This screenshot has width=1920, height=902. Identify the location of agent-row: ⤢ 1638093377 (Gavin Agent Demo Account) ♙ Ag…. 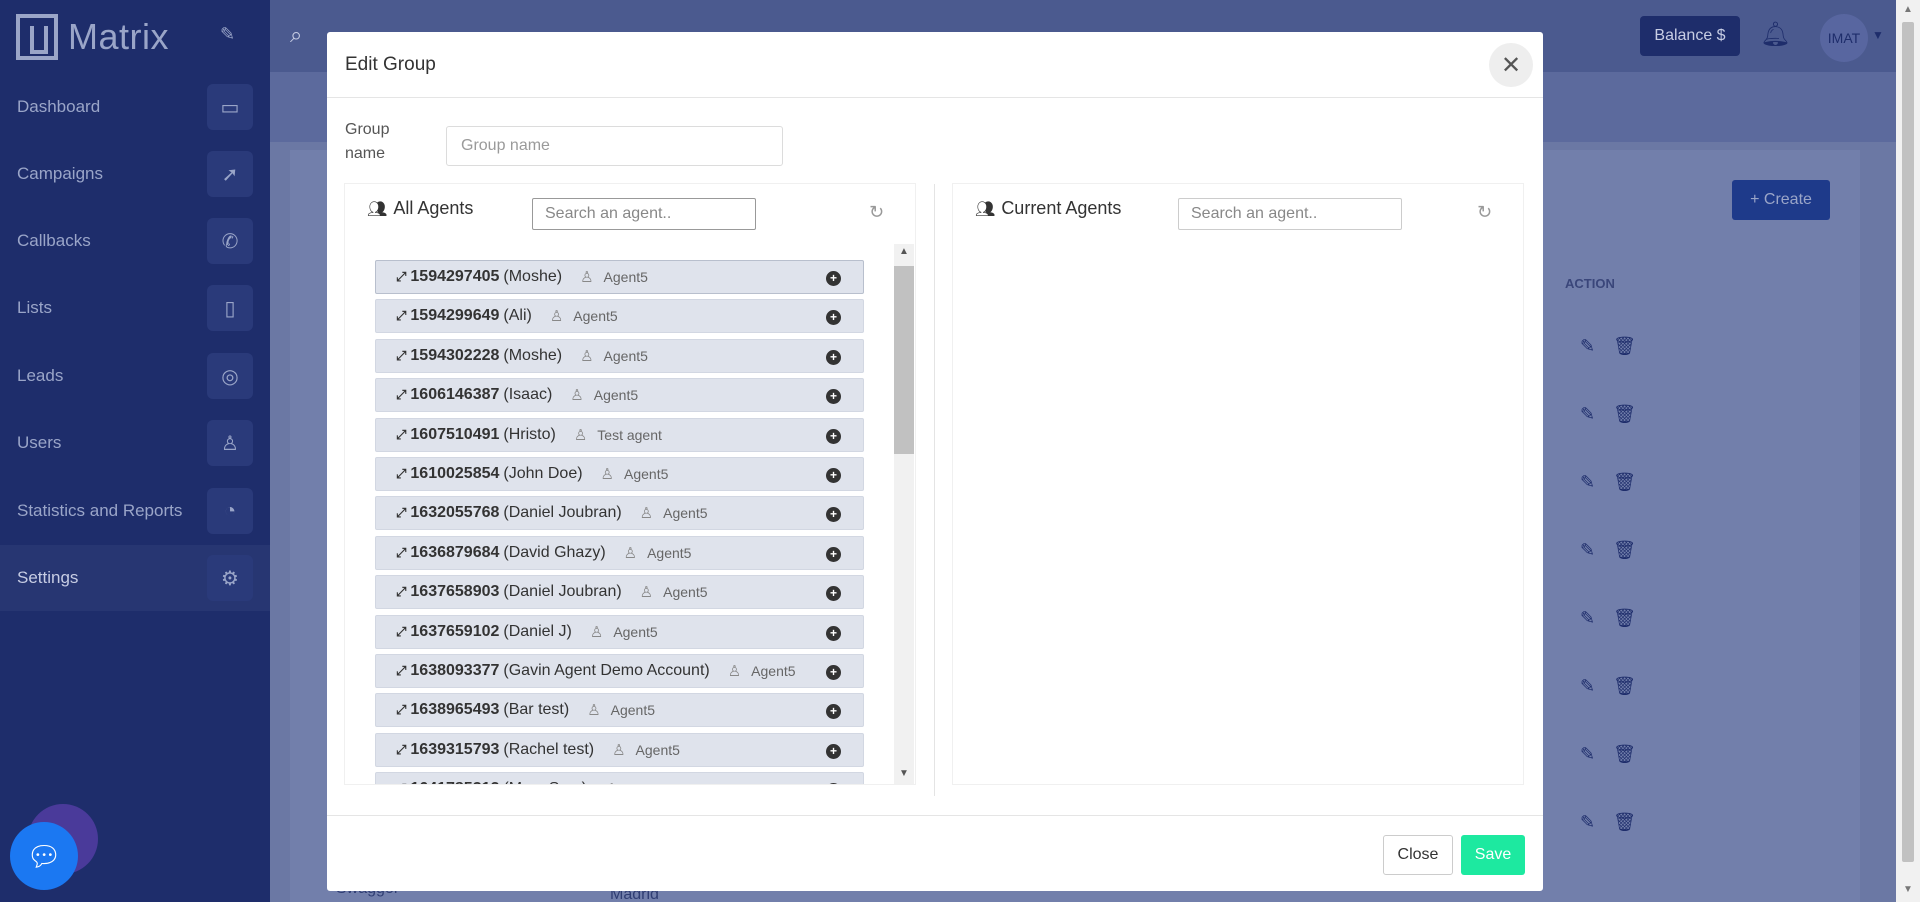
(619, 670).